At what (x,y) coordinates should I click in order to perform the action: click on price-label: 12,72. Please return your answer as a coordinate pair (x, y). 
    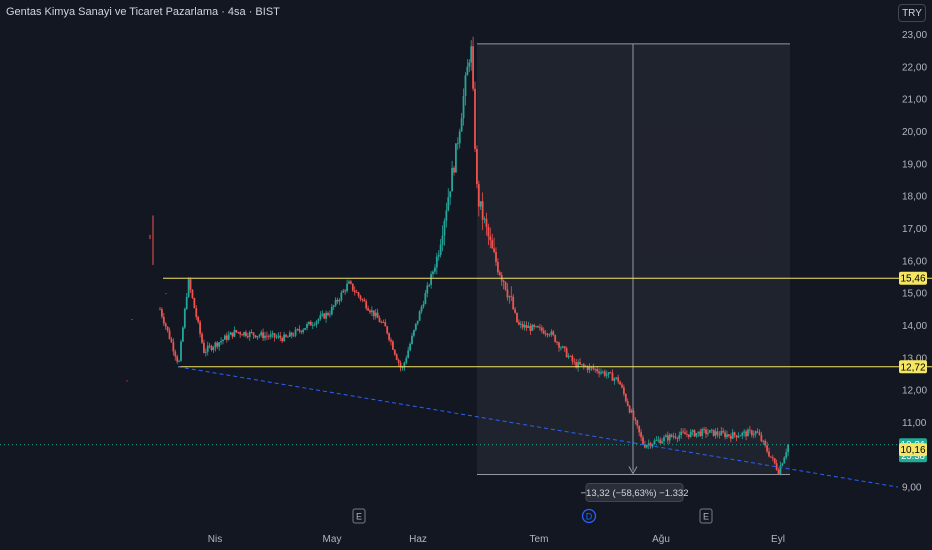
    Looking at the image, I should click on (913, 367).